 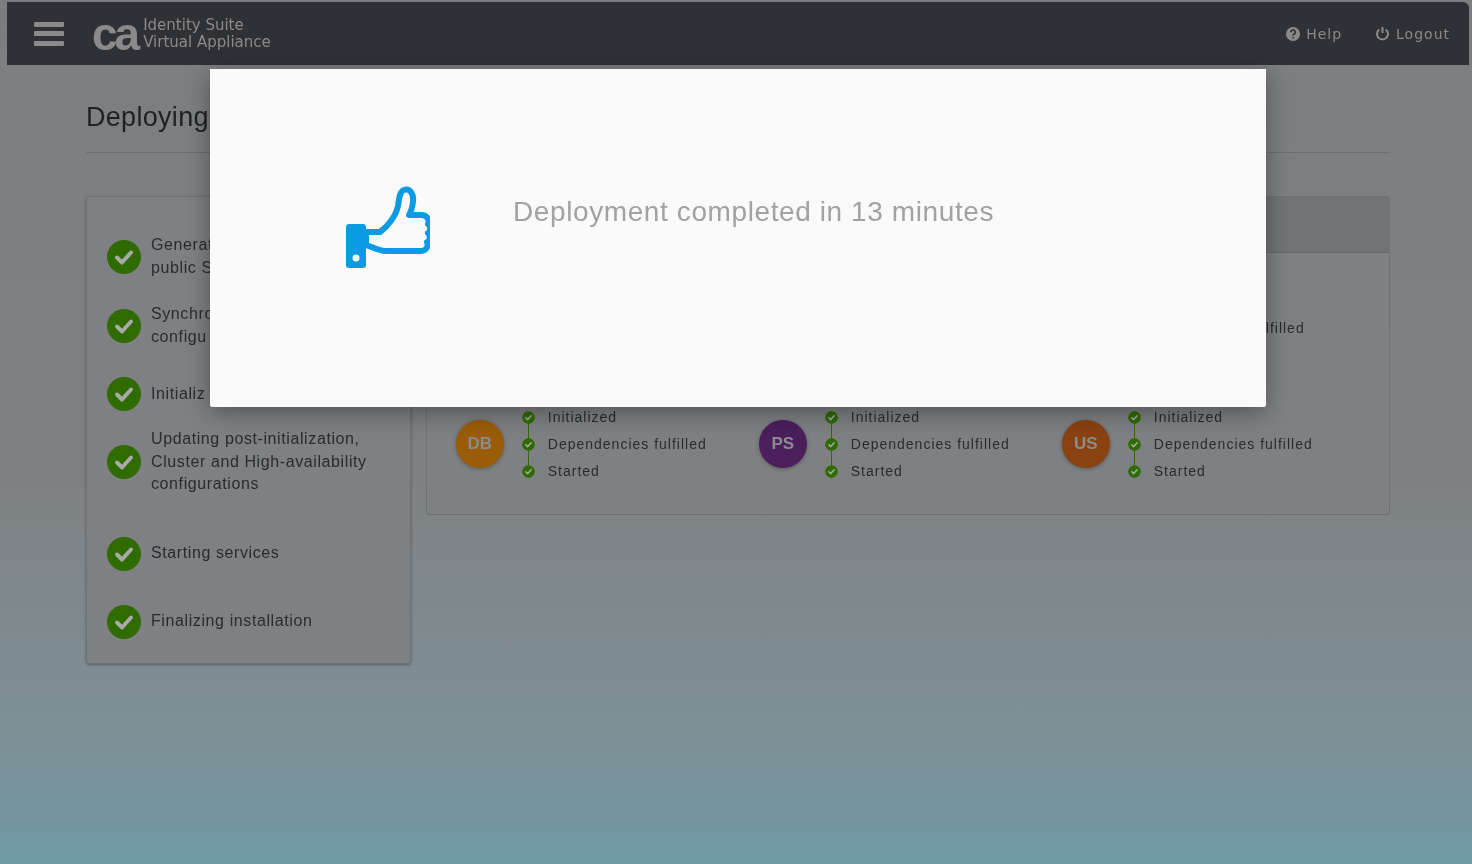 I want to click on status-label: lfilled, so click(x=1285, y=329).